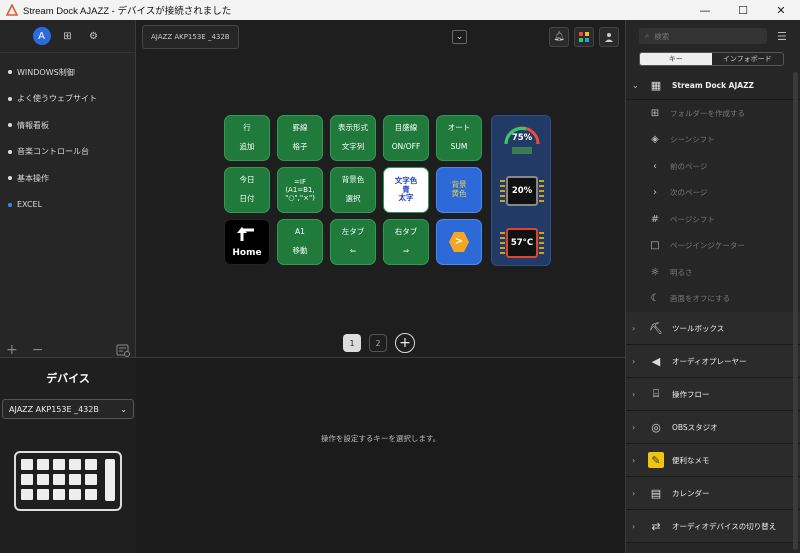 This screenshot has height=553, width=800. What do you see at coordinates (782, 36) in the screenshot?
I see `list-view-icon: ☰` at bounding box center [782, 36].